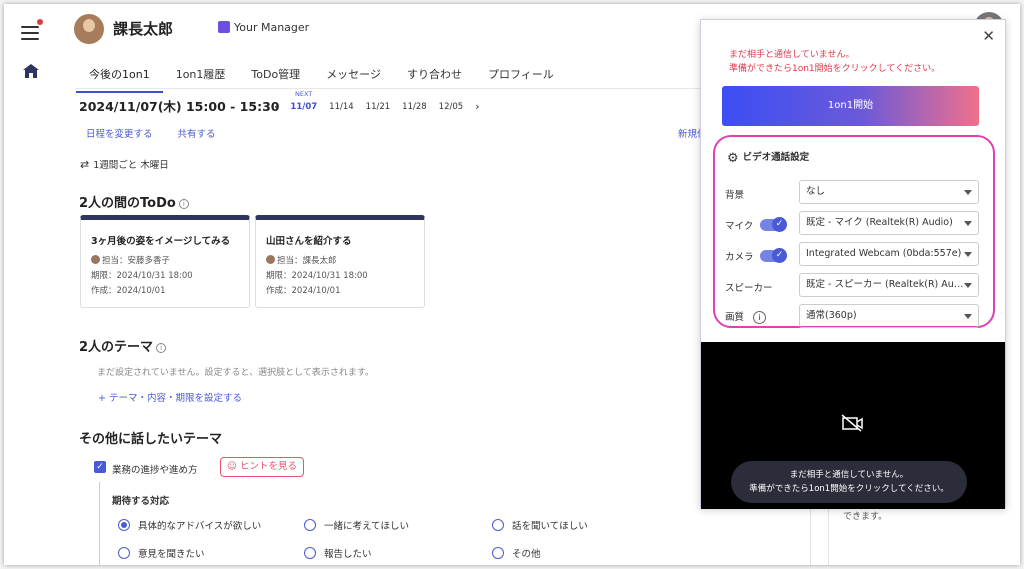  What do you see at coordinates (885, 284) in the screenshot?
I see `speaker-value: 既定 - スピーカー (Realtek(R) Audio)` at bounding box center [885, 284].